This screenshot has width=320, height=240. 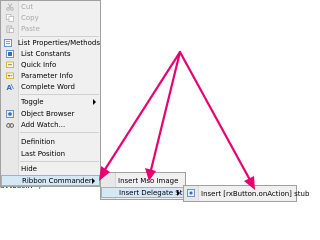 I want to click on list-constants-icon, so click(x=9, y=54).